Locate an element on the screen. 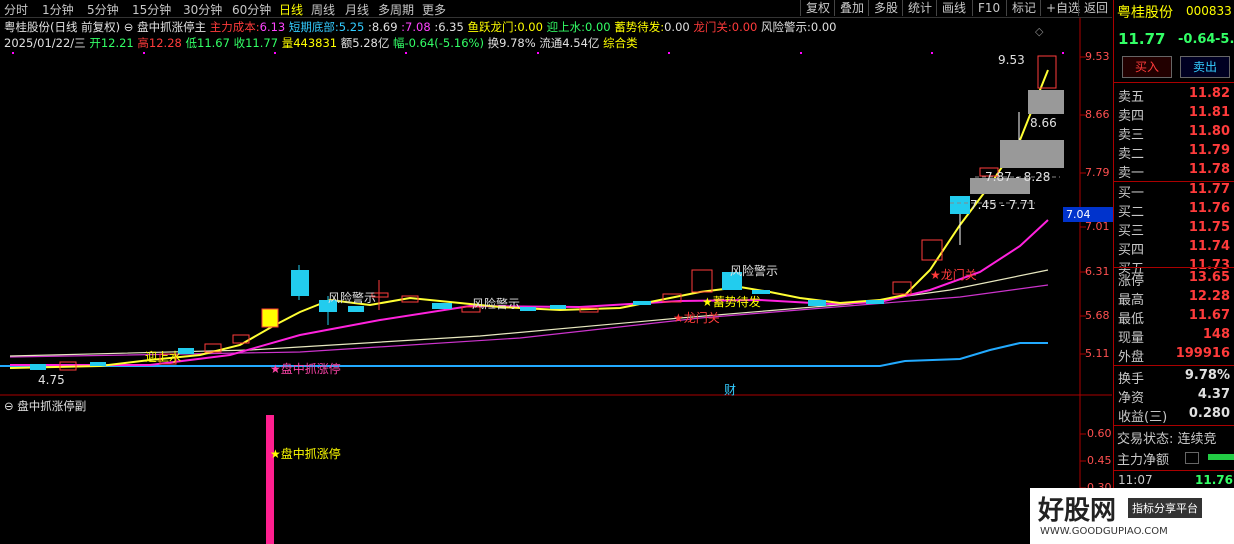 This screenshot has height=544, width=1234. price-axis-label: 7.79 is located at coordinates (1097, 172).